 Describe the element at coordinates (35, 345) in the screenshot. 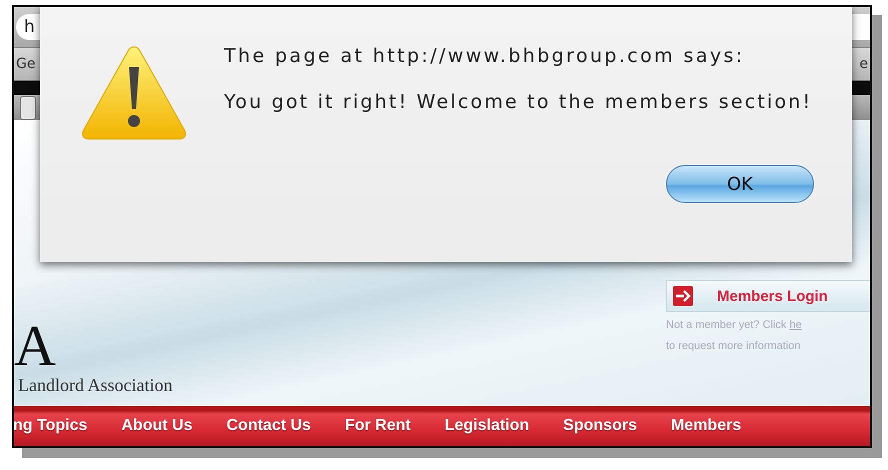

I see `logo-letter: A` at that location.